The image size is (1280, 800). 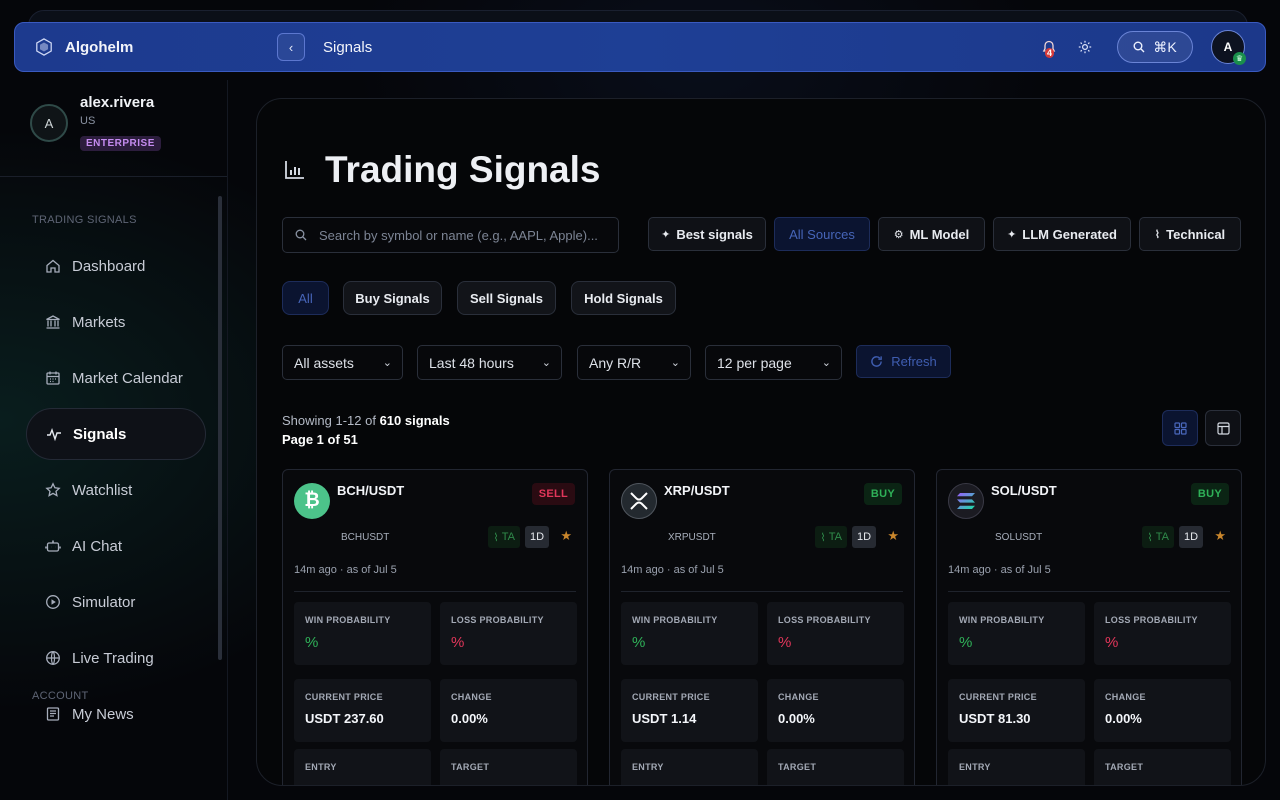 I want to click on page-title: Trading Signals, so click(x=463, y=169).